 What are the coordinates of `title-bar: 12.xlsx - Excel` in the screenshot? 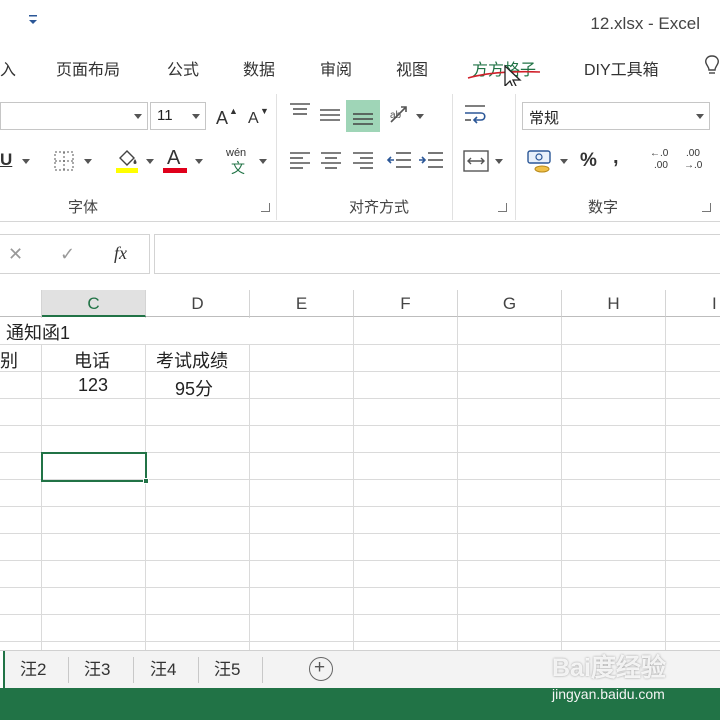 It's located at (360, 24).